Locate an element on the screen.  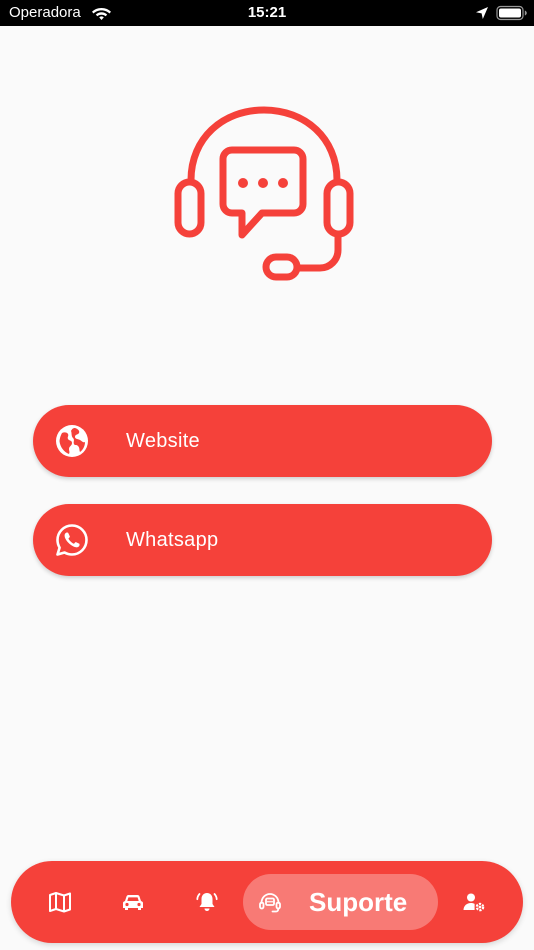
nav-item-user-settings is located at coordinates (474, 902).